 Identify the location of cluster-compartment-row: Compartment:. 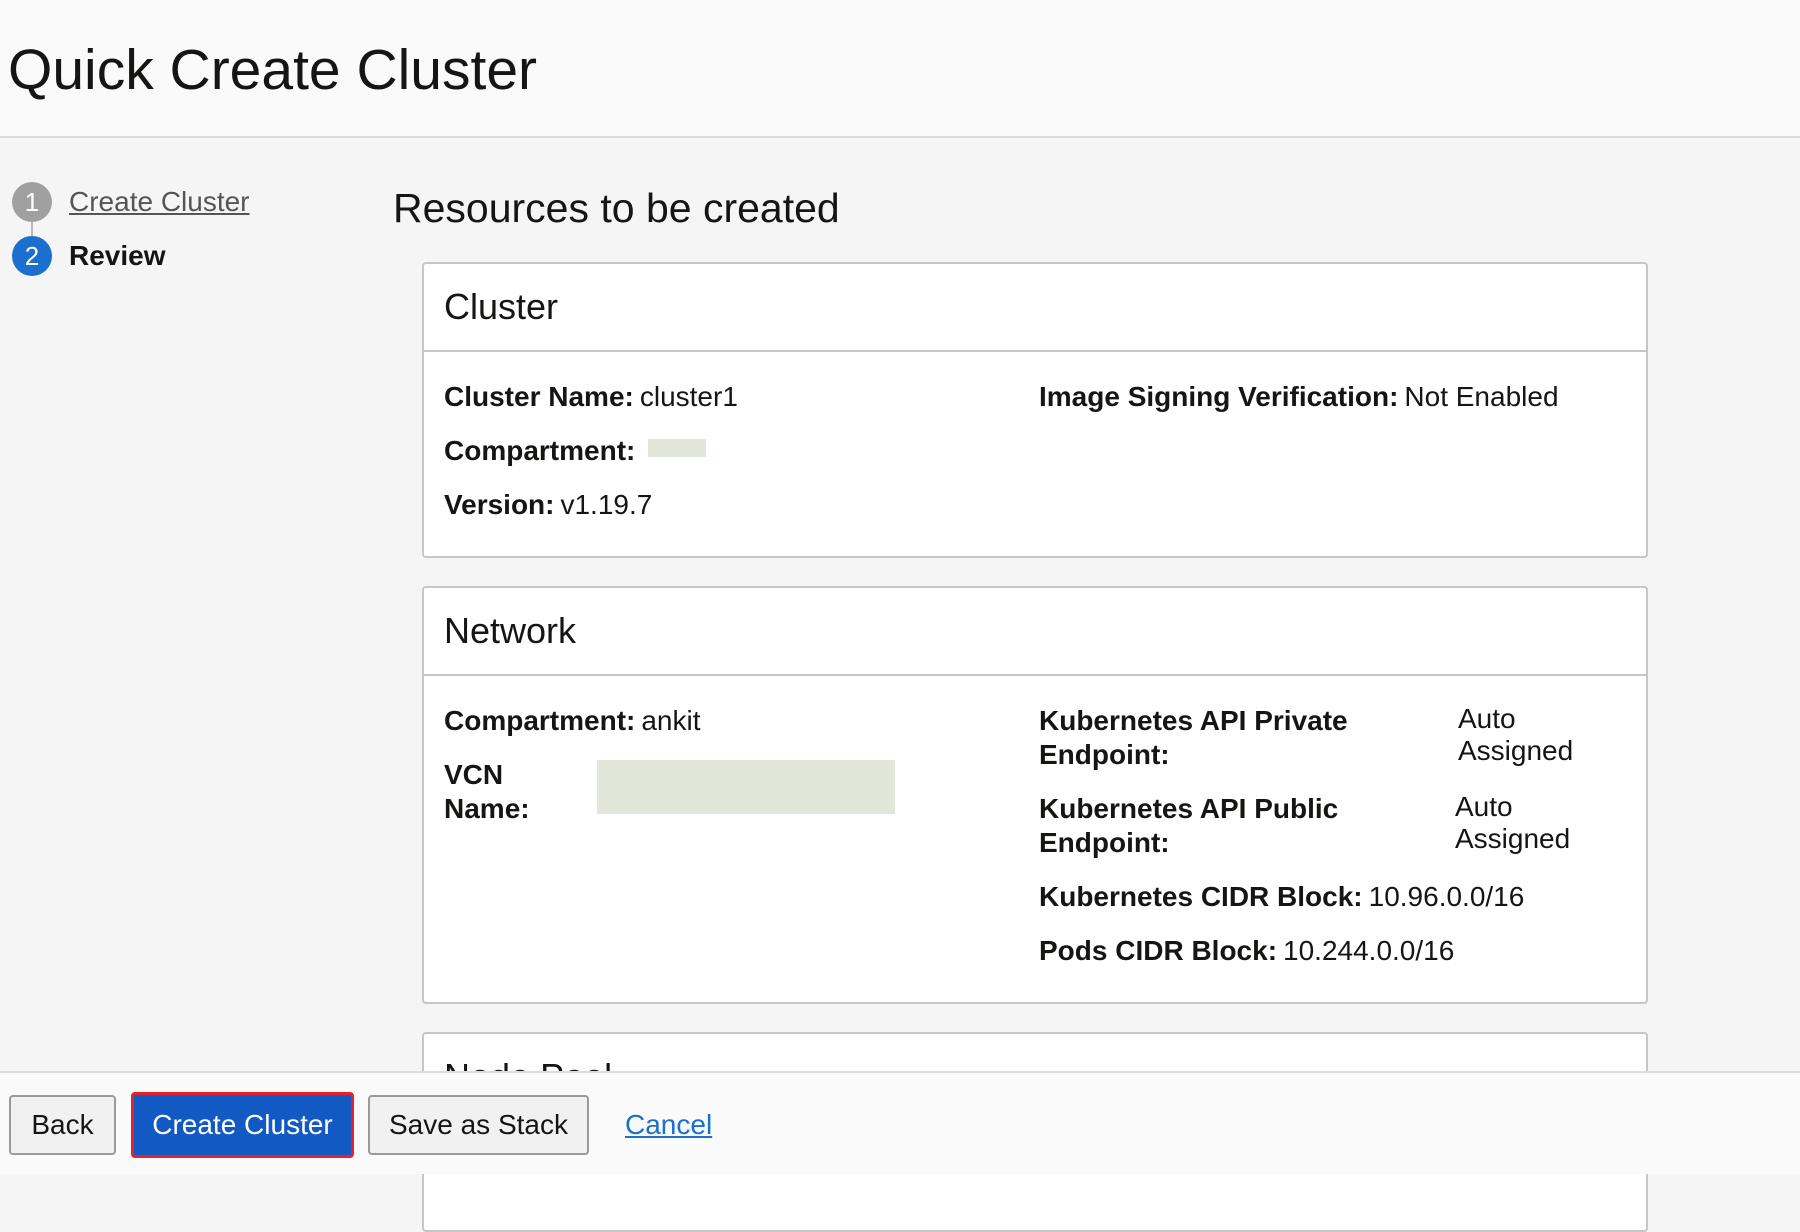
(539, 451).